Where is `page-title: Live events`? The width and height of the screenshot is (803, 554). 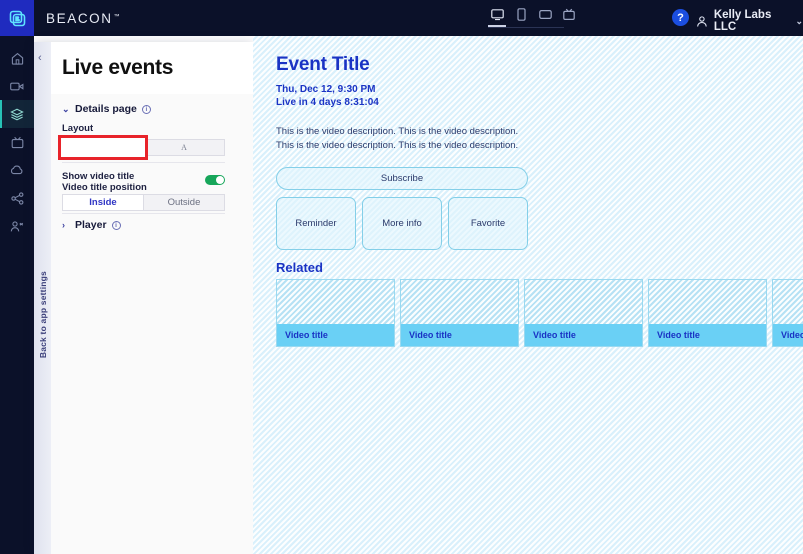 page-title: Live events is located at coordinates (118, 67).